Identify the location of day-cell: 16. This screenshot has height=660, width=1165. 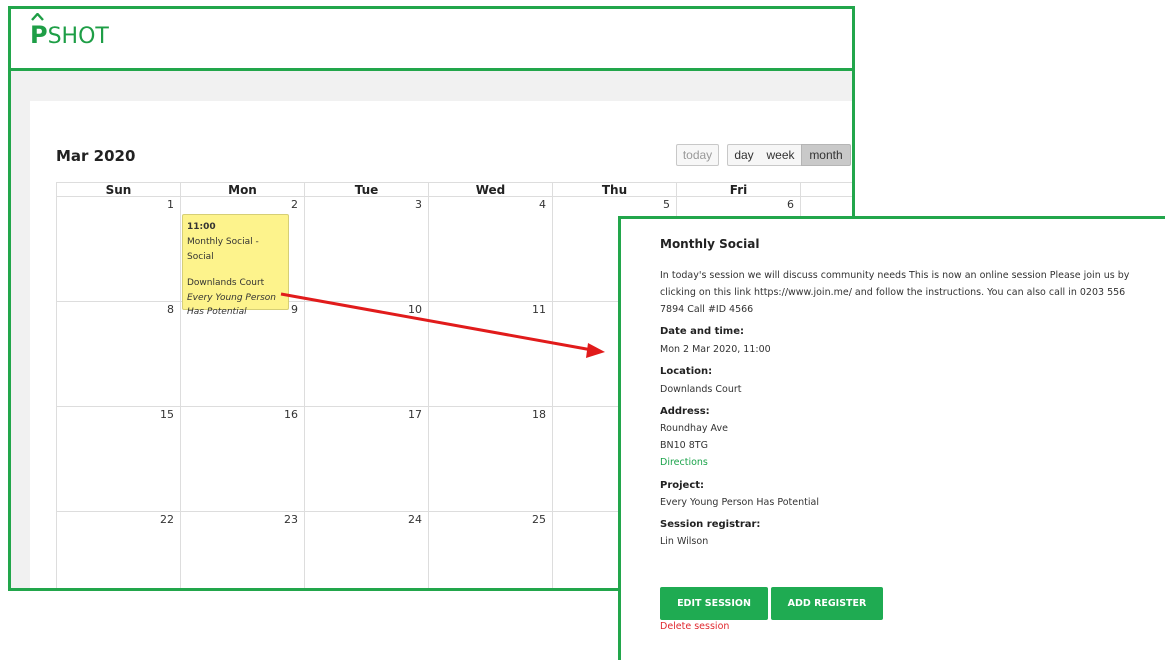
(242, 459).